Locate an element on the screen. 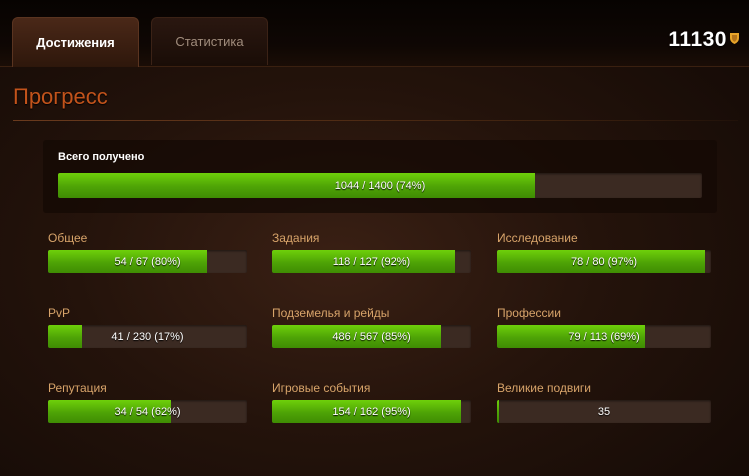  category-progress-bar: 78 / 80 (97%) is located at coordinates (604, 261).